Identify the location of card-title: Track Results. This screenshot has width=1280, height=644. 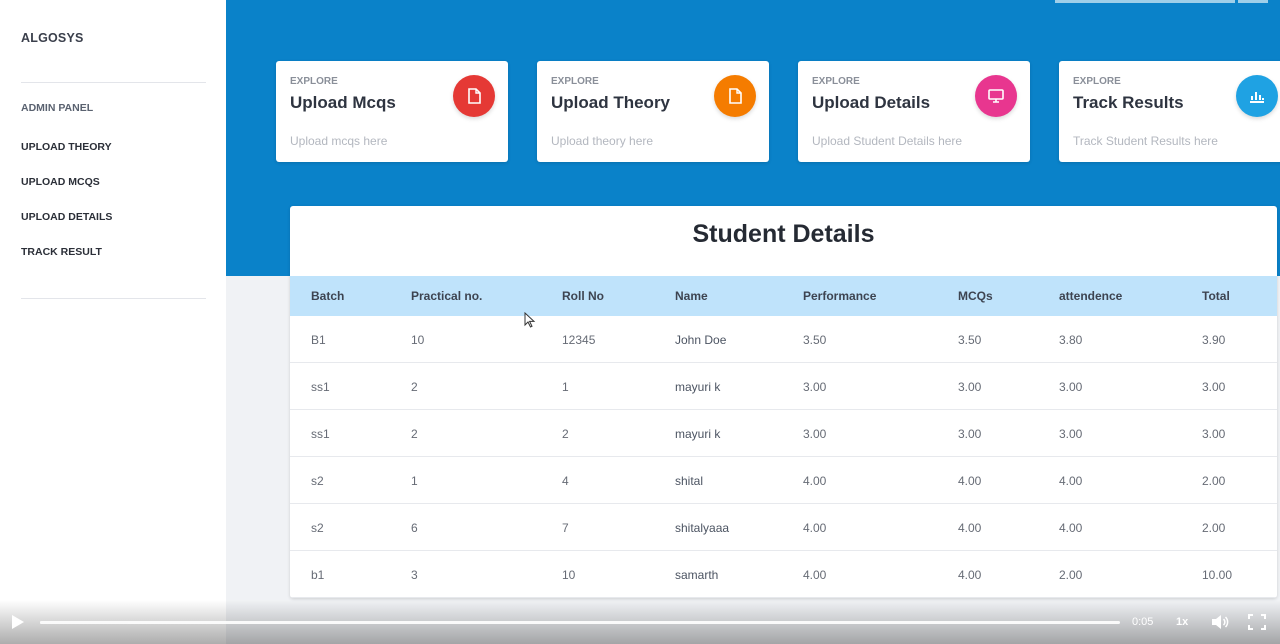
(1128, 102).